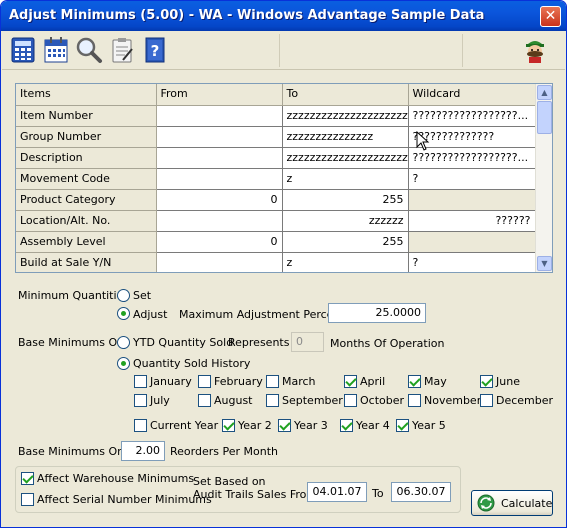  What do you see at coordinates (337, 492) in the screenshot?
I see `from-date-field: 04.01.07` at bounding box center [337, 492].